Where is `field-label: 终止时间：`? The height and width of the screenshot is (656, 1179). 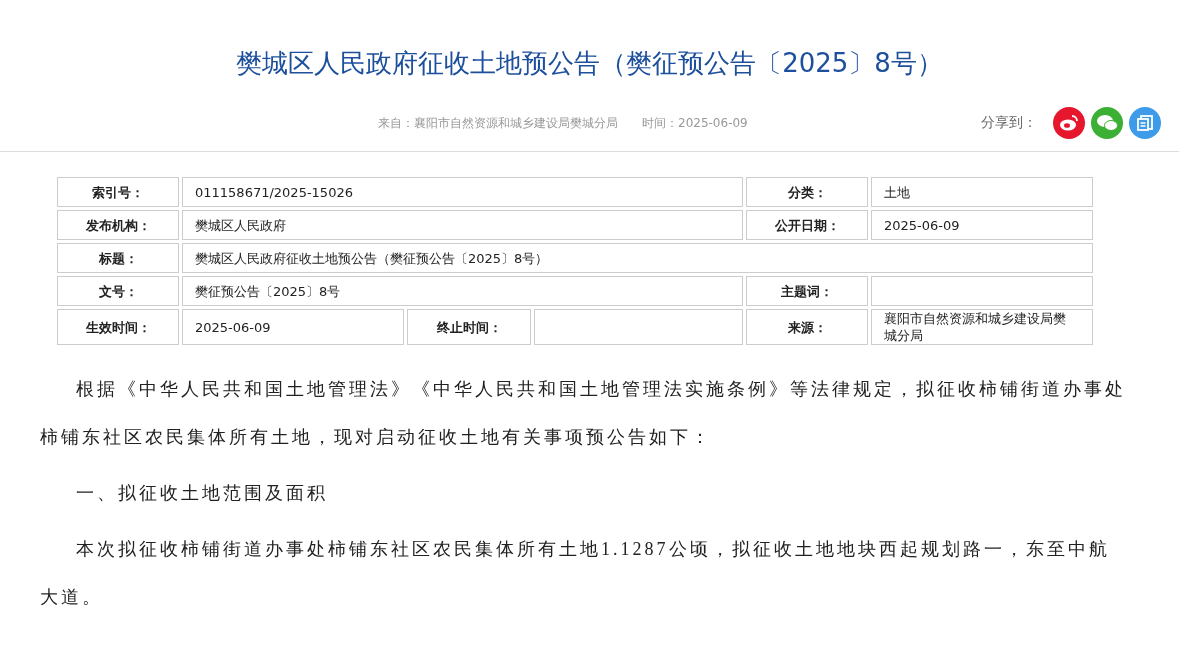
field-label: 终止时间： is located at coordinates (469, 327).